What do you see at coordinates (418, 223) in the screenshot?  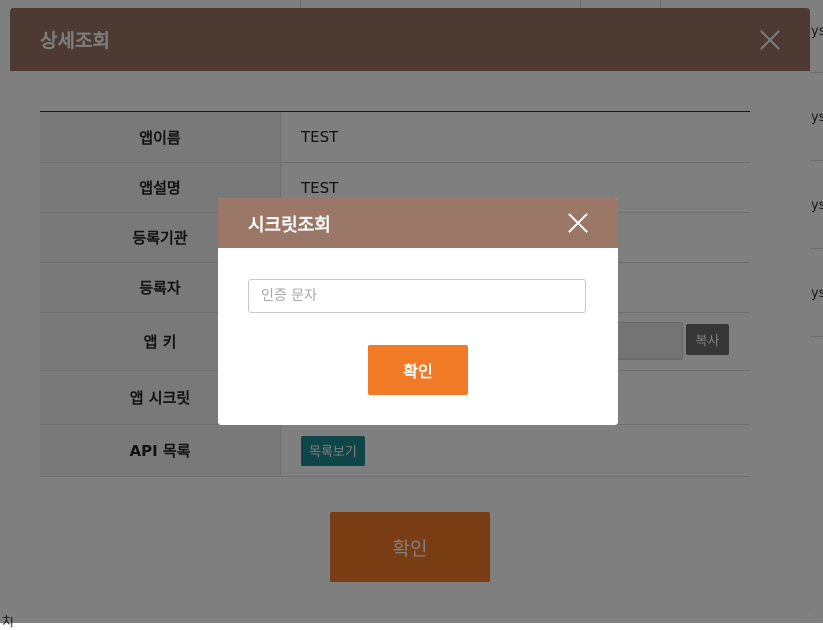 I see `secret-modal-header: 시크릿조회` at bounding box center [418, 223].